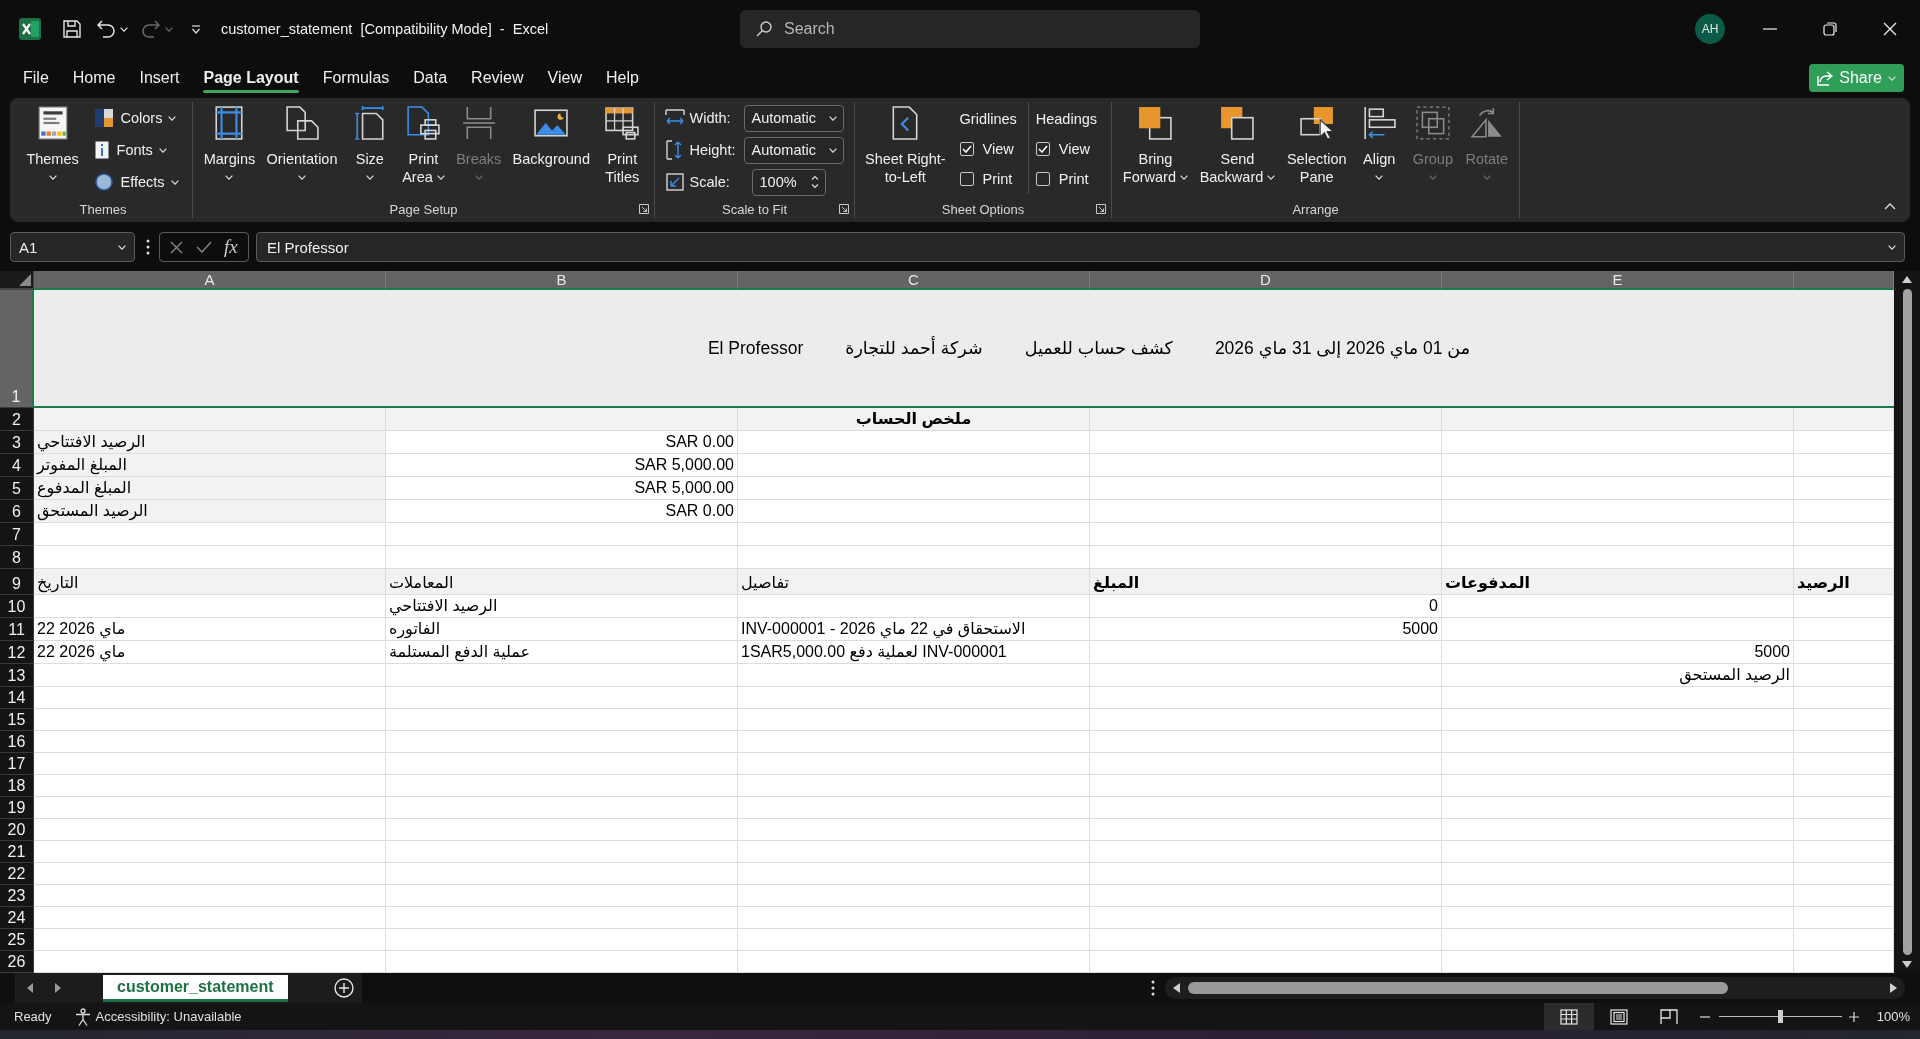  What do you see at coordinates (17, 896) in the screenshot?
I see `row-header: 23` at bounding box center [17, 896].